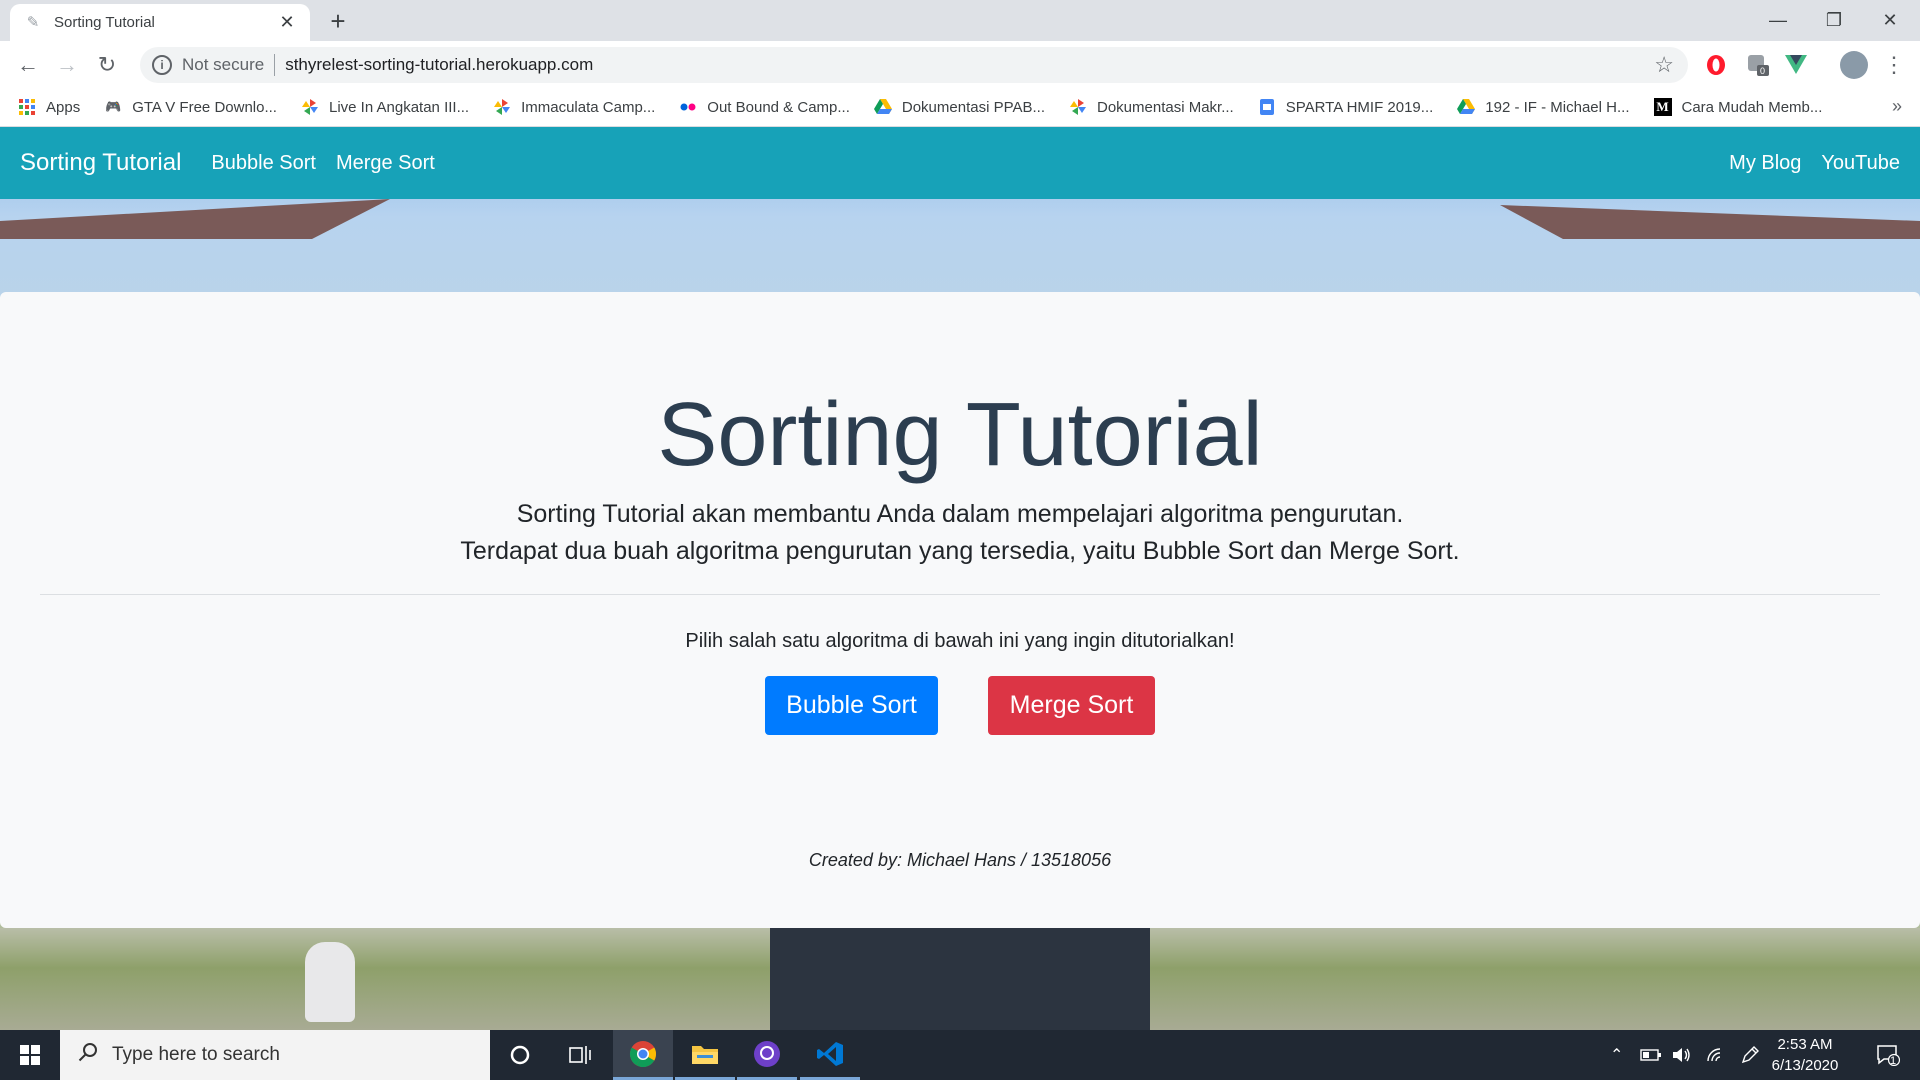  What do you see at coordinates (1897, 106) in the screenshot?
I see `bookmarks-overflow-icon: »` at bounding box center [1897, 106].